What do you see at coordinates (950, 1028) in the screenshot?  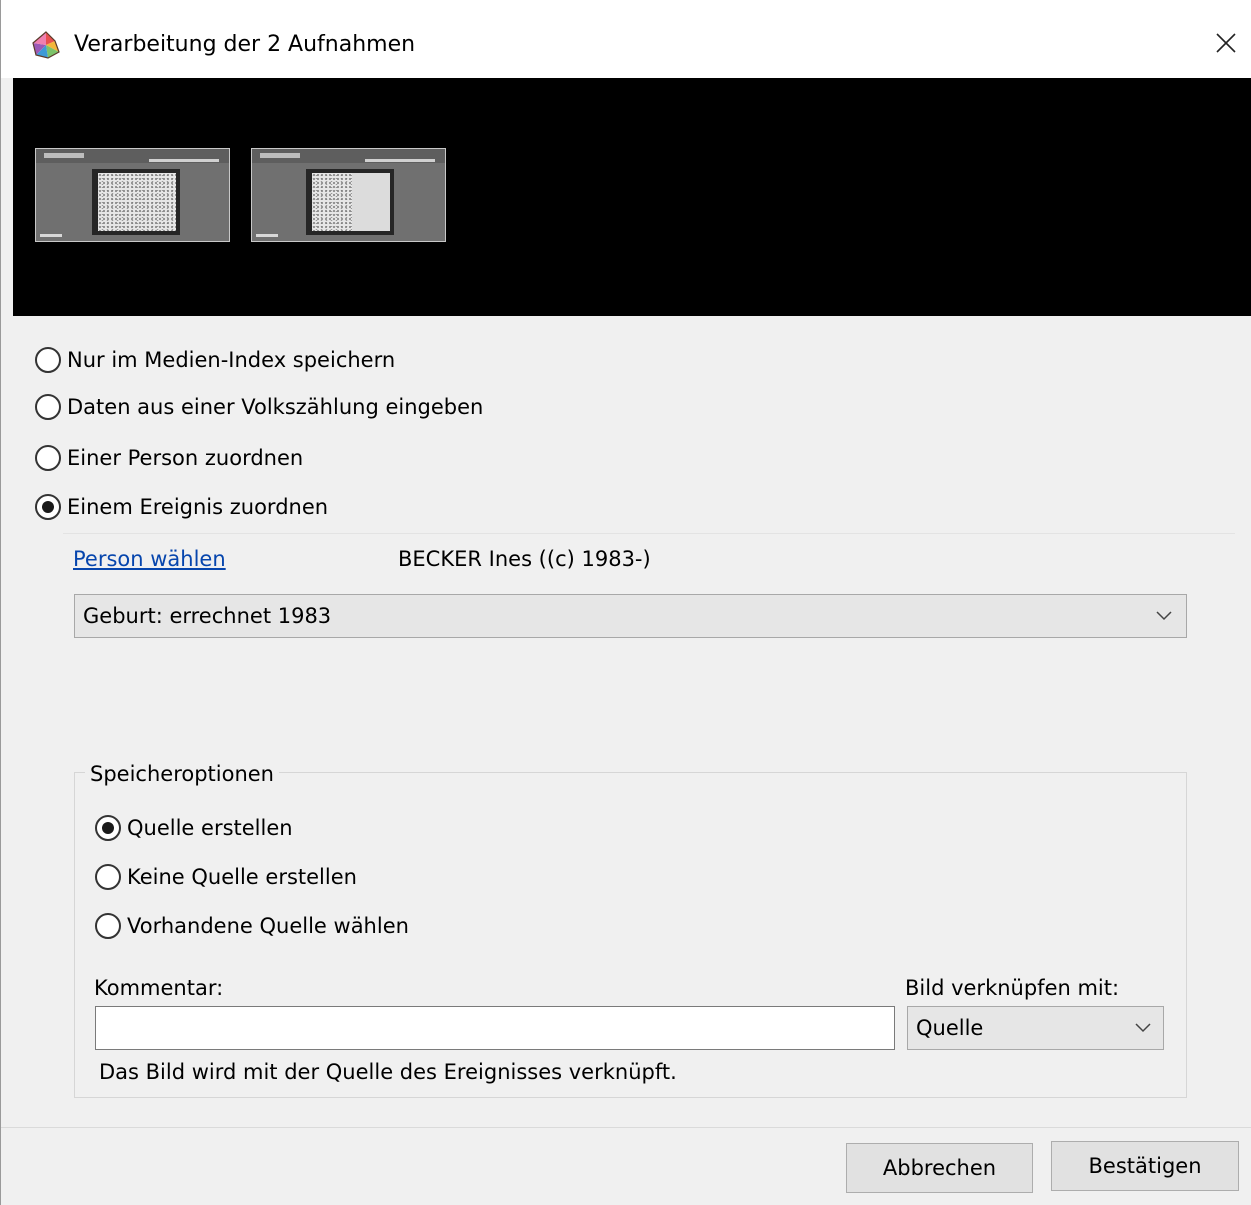 I see `link-image-dropdown-value: Quelle` at bounding box center [950, 1028].